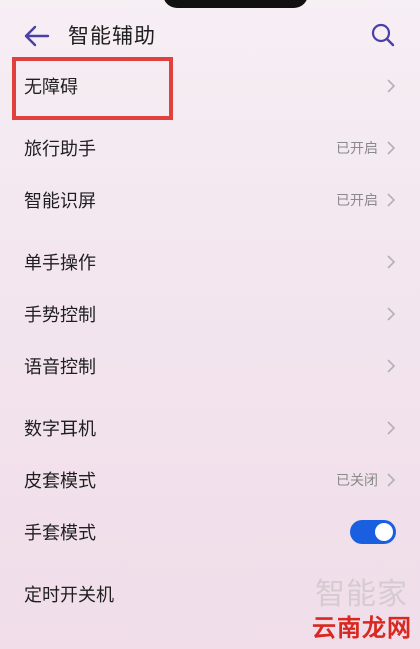 The height and width of the screenshot is (649, 420). What do you see at coordinates (60, 201) in the screenshot?
I see `setting-label: 智能识屏` at bounding box center [60, 201].